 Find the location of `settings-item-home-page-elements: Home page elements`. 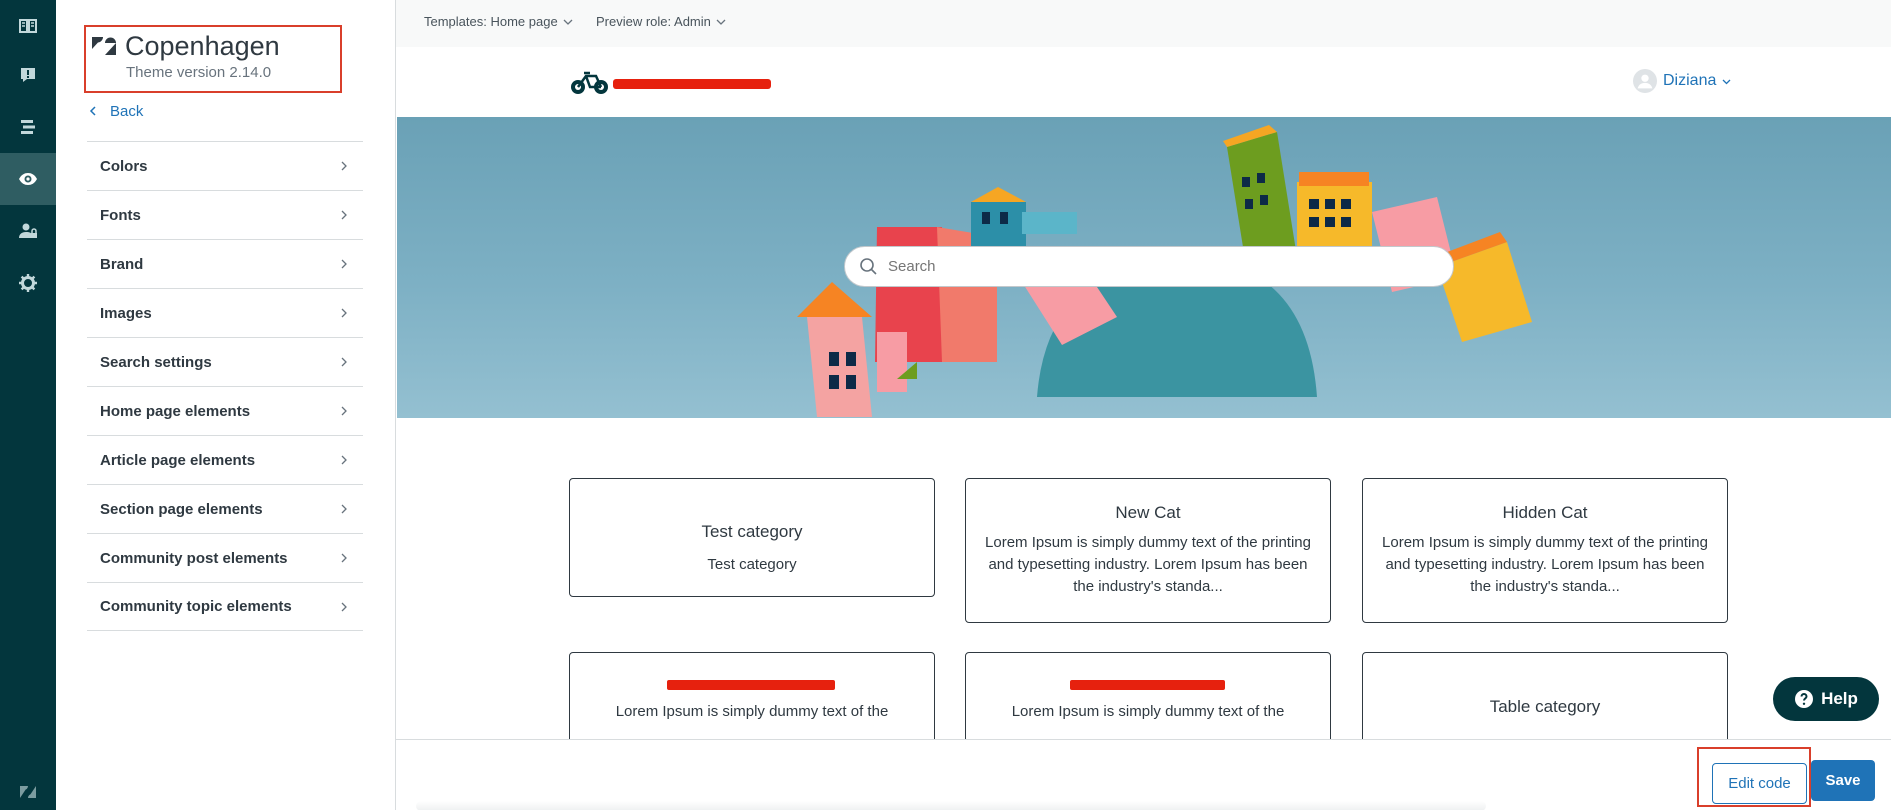

settings-item-home-page-elements: Home page elements is located at coordinates (225, 410).